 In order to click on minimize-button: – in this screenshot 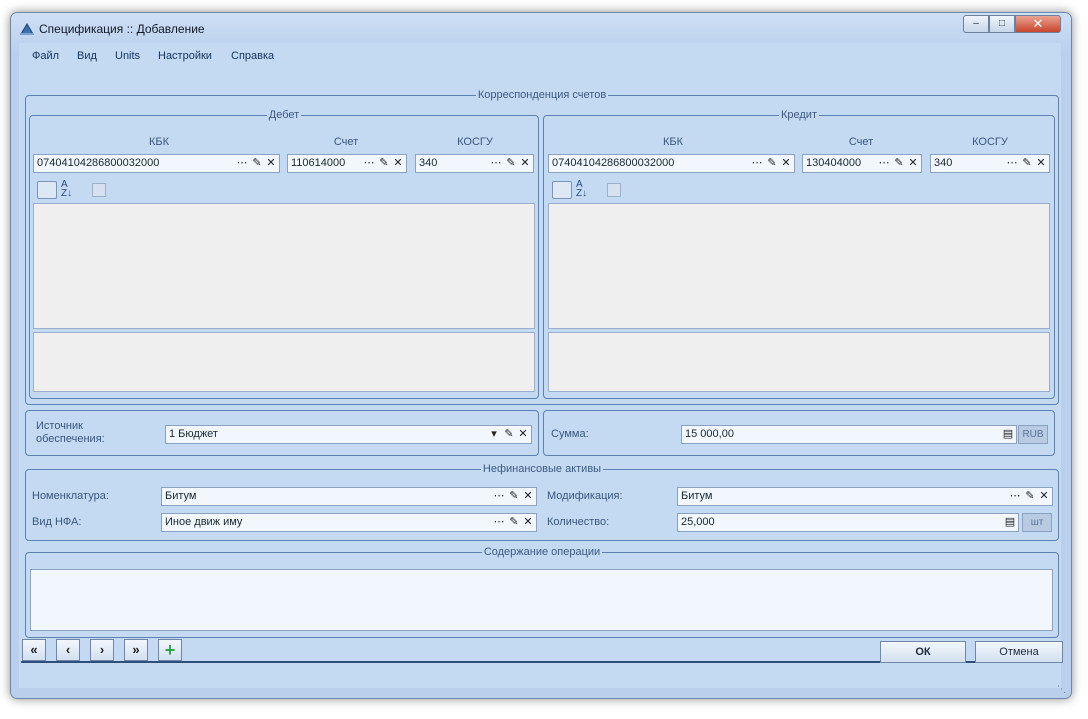, I will do `click(976, 24)`.